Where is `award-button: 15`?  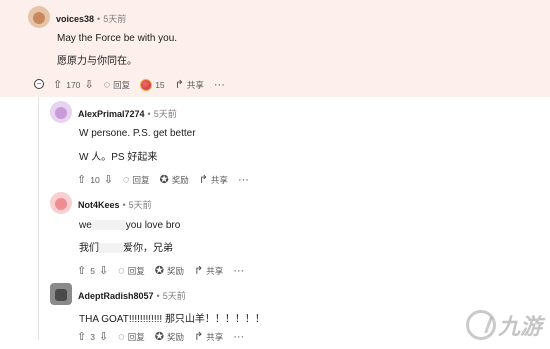
award-button: 15 is located at coordinates (152, 85).